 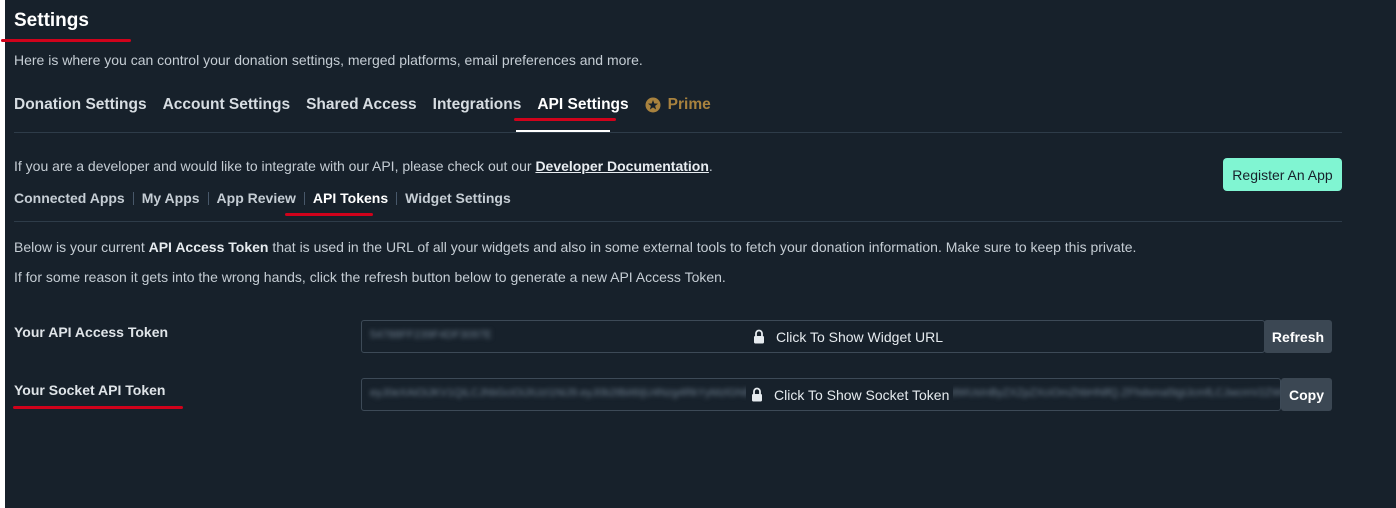 What do you see at coordinates (256, 198) in the screenshot?
I see `subtab-app-review: App Review` at bounding box center [256, 198].